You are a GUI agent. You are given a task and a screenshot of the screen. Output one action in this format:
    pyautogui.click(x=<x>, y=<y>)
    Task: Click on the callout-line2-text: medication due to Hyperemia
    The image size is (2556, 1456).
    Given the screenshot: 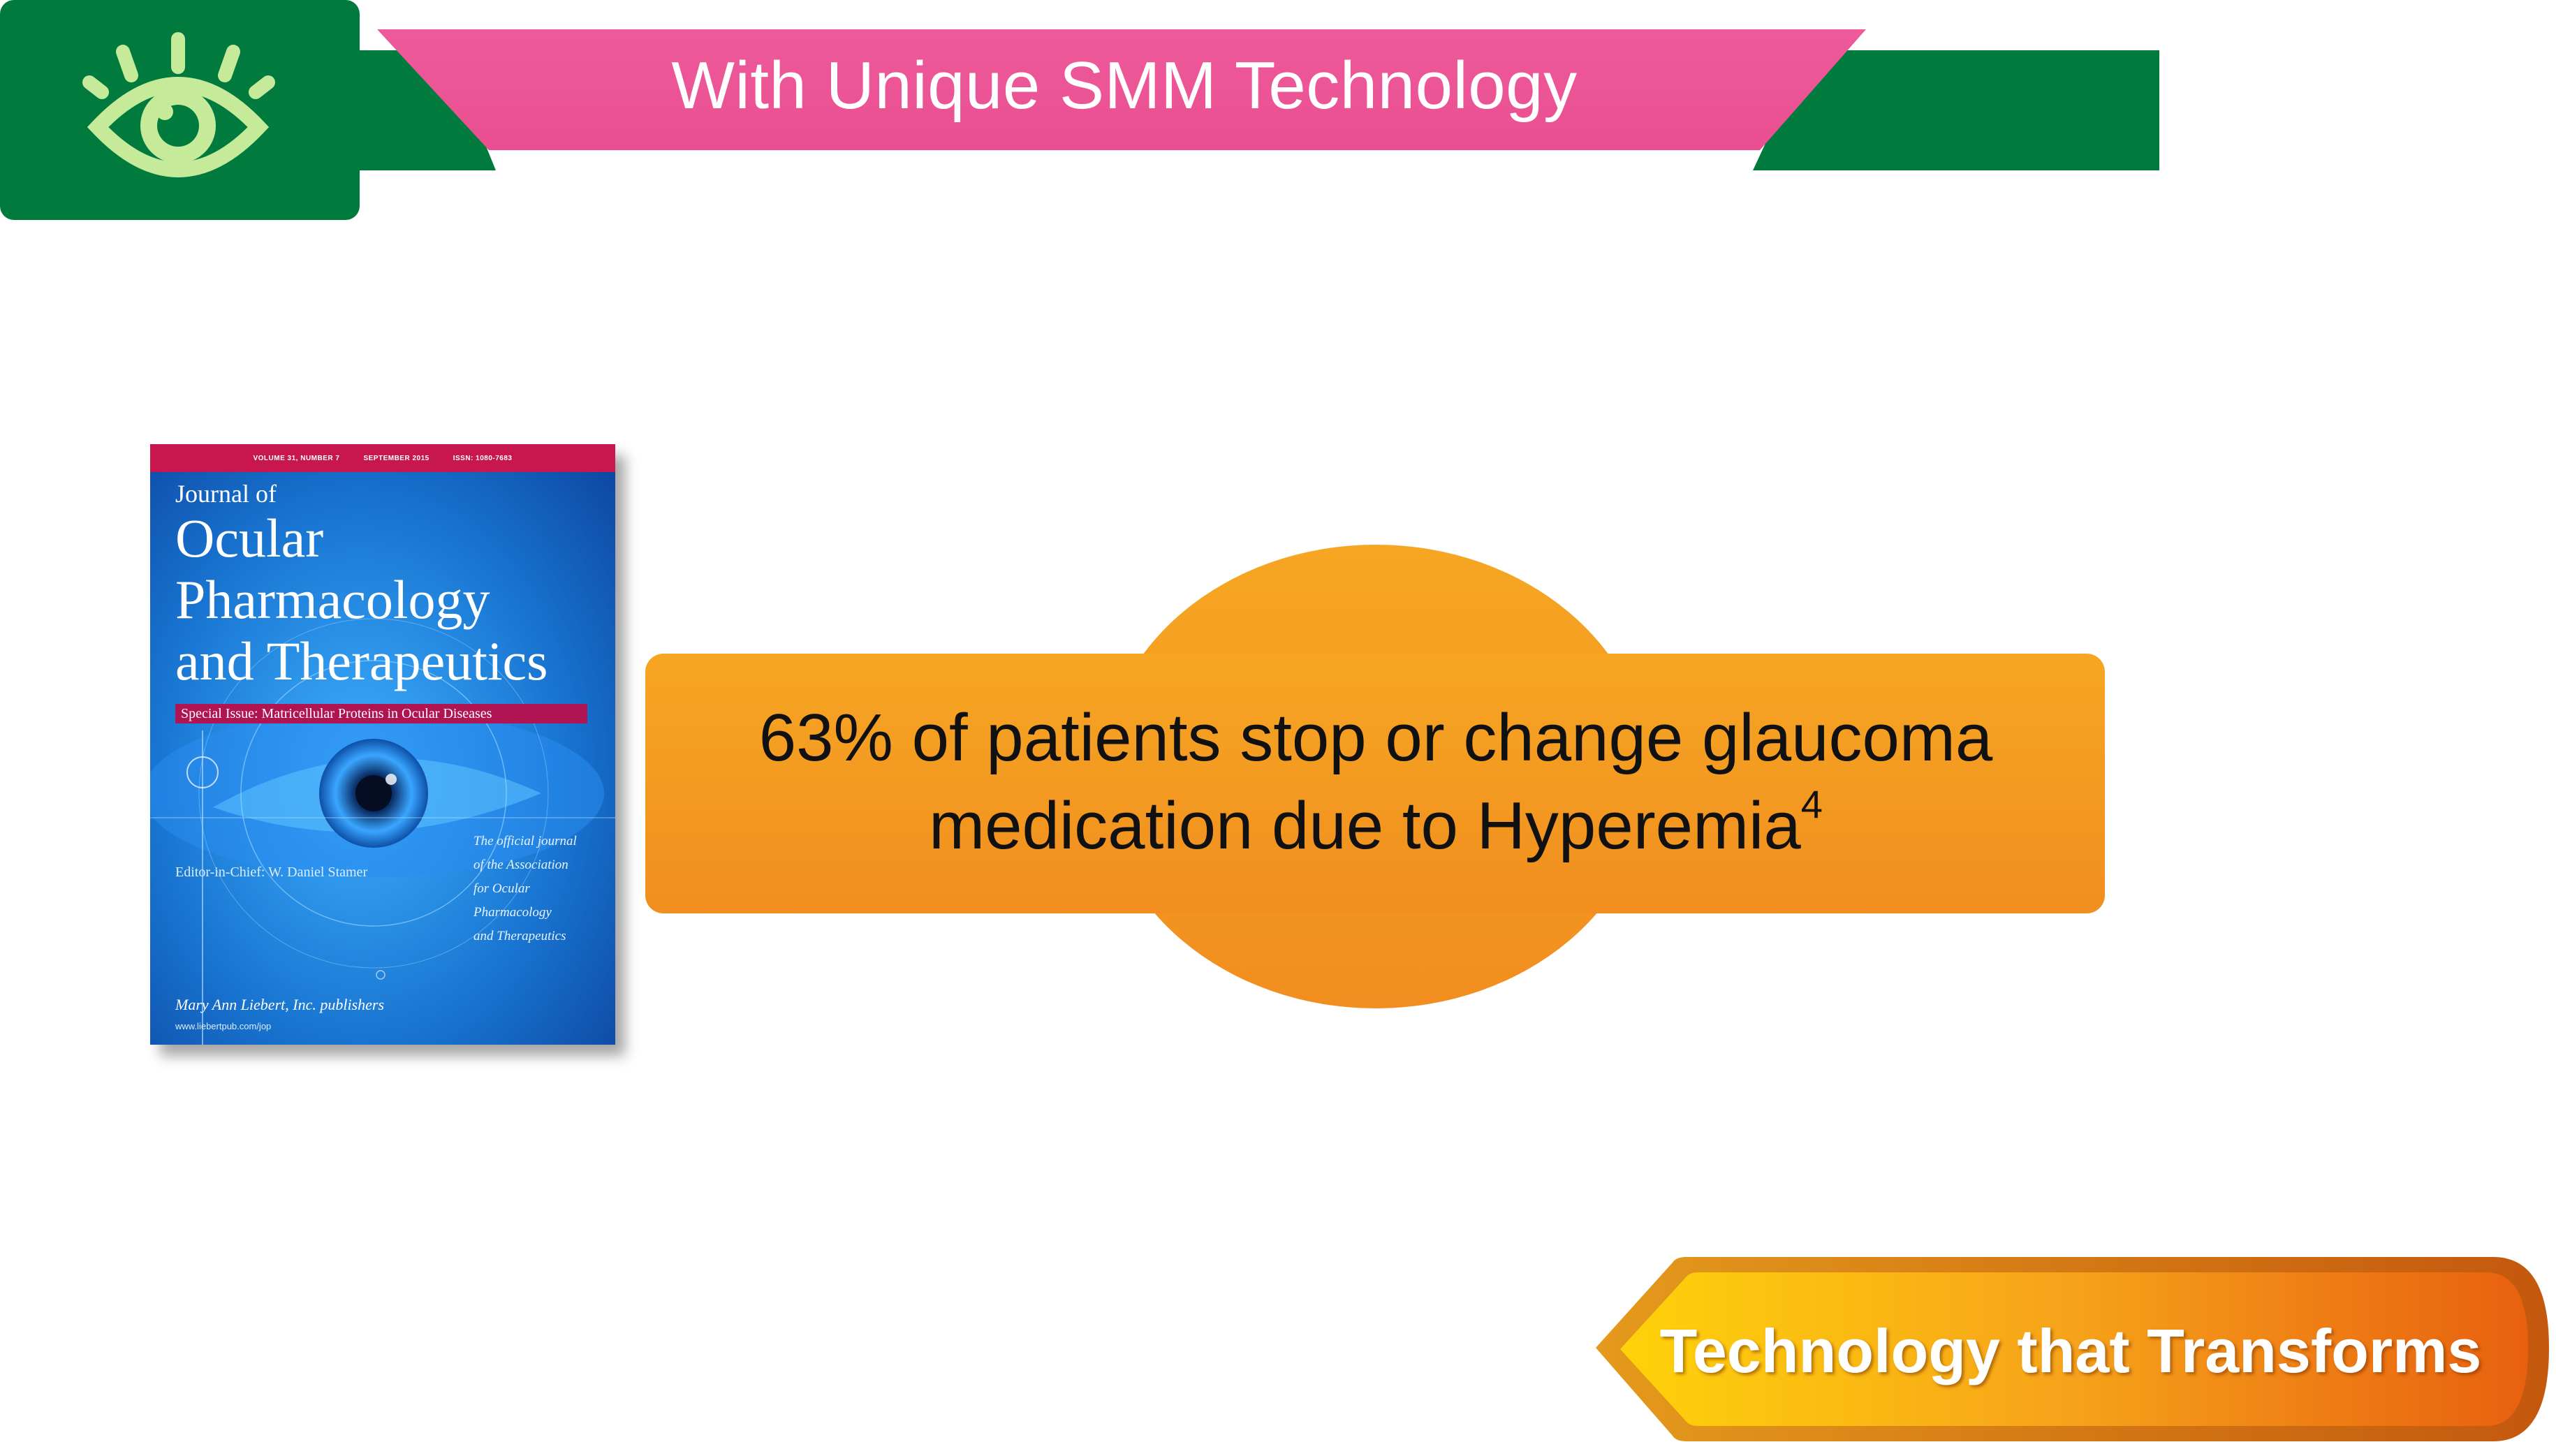 What is the action you would take?
    pyautogui.click(x=1365, y=826)
    